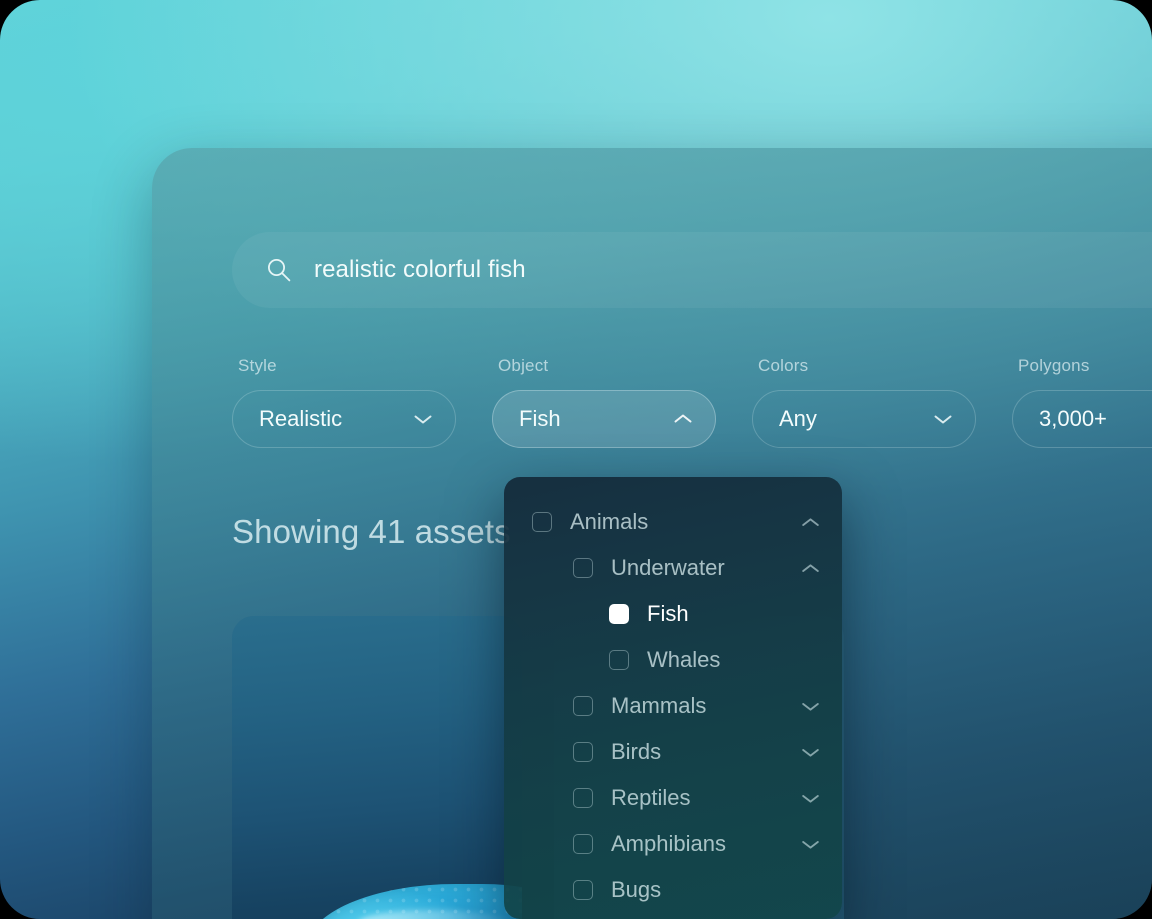 This screenshot has width=1152, height=919. Describe the element at coordinates (692, 270) in the screenshot. I see `search-bar: realistic colorful fish` at that location.